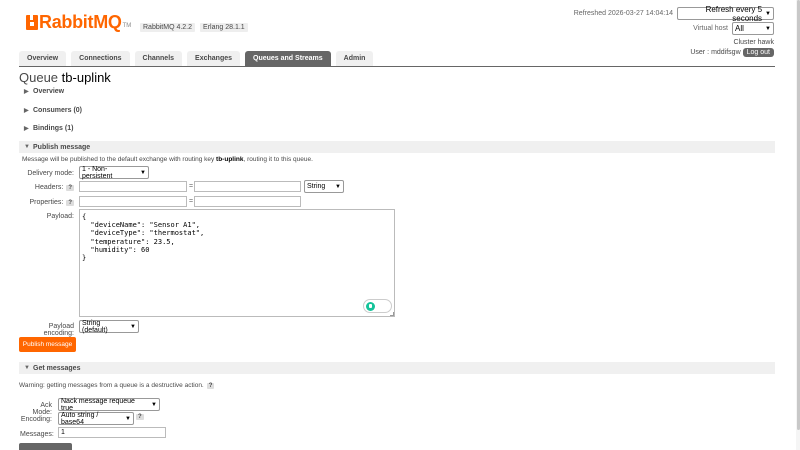 This screenshot has height=450, width=800. Describe the element at coordinates (214, 58) in the screenshot. I see `tab-exchanges: Exchanges` at that location.